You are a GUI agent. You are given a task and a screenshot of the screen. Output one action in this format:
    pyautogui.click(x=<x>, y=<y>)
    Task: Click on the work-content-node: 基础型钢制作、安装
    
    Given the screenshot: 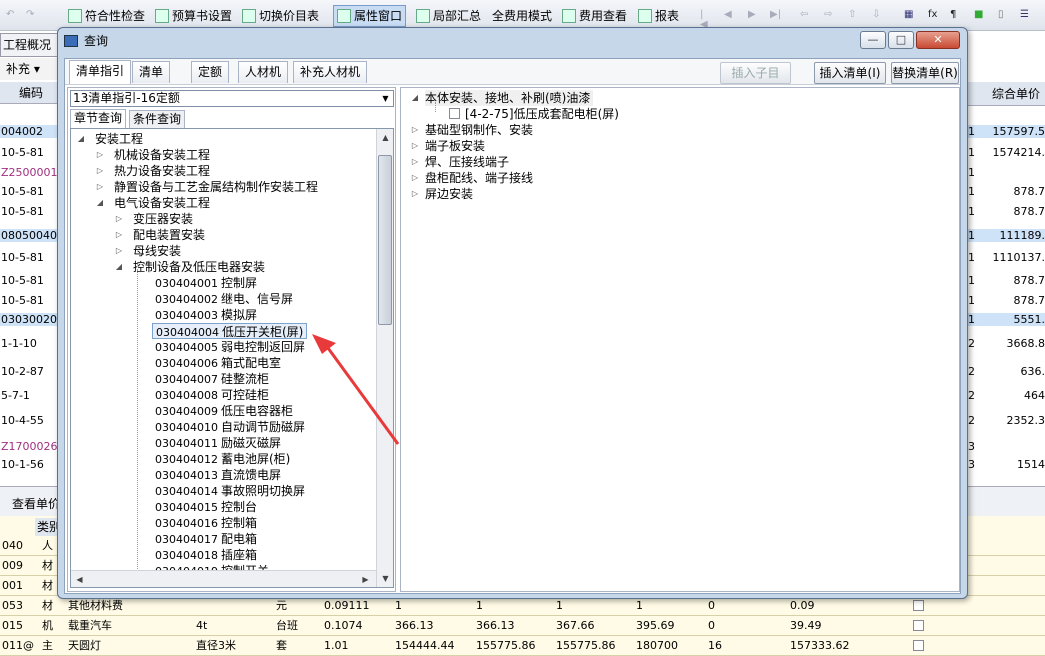 What is the action you would take?
    pyautogui.click(x=479, y=130)
    